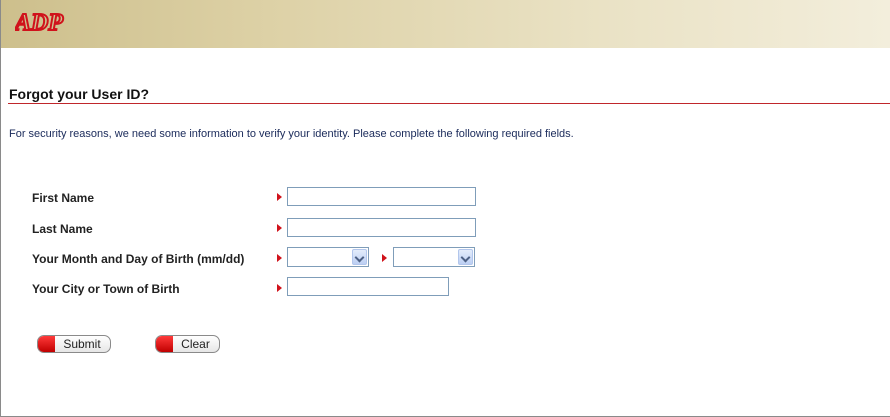 The width and height of the screenshot is (890, 417). I want to click on clear-button: Clear, so click(187, 344).